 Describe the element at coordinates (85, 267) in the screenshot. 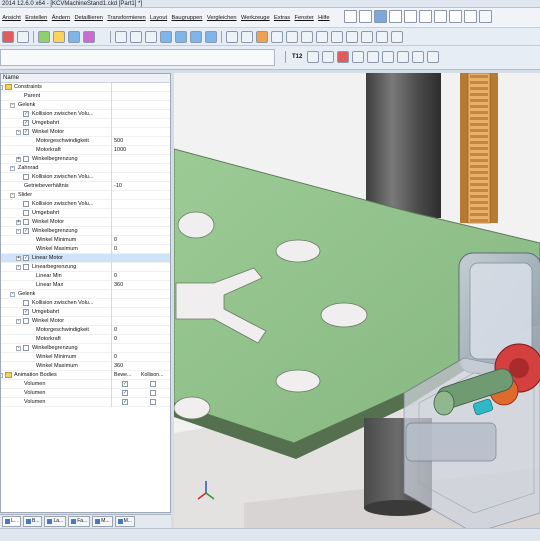

I see `tree-row: - Linearbegrenzung` at that location.